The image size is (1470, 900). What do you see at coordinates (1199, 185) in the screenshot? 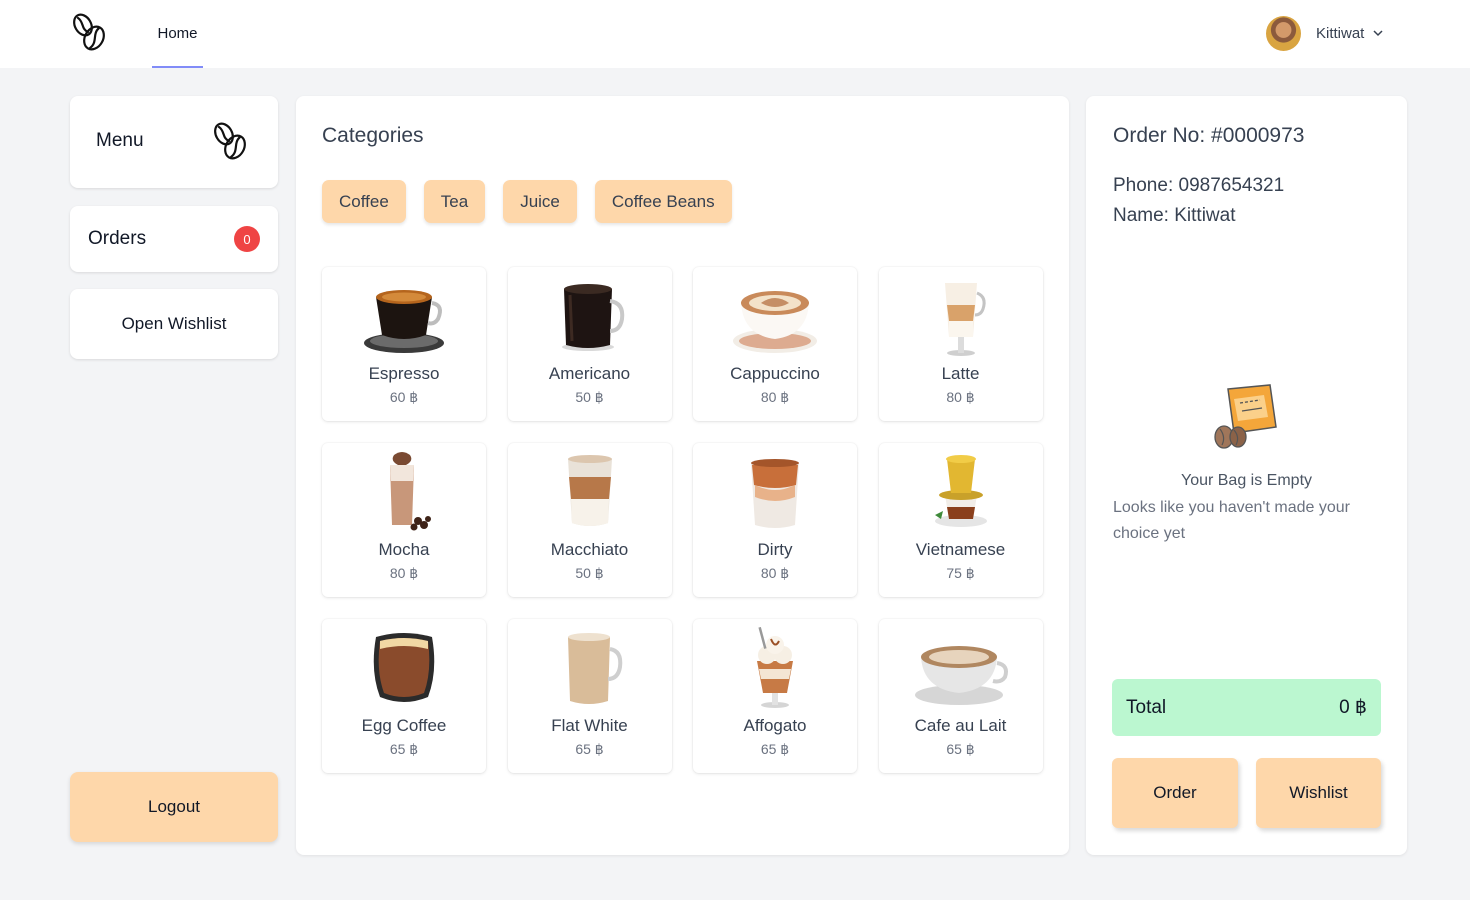
I see `customer-phone: Phone: 0987654321` at bounding box center [1199, 185].